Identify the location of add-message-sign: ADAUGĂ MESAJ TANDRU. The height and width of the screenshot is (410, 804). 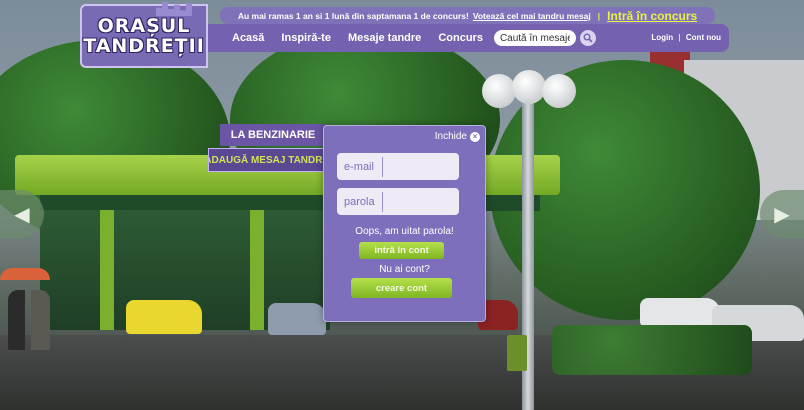
(267, 160).